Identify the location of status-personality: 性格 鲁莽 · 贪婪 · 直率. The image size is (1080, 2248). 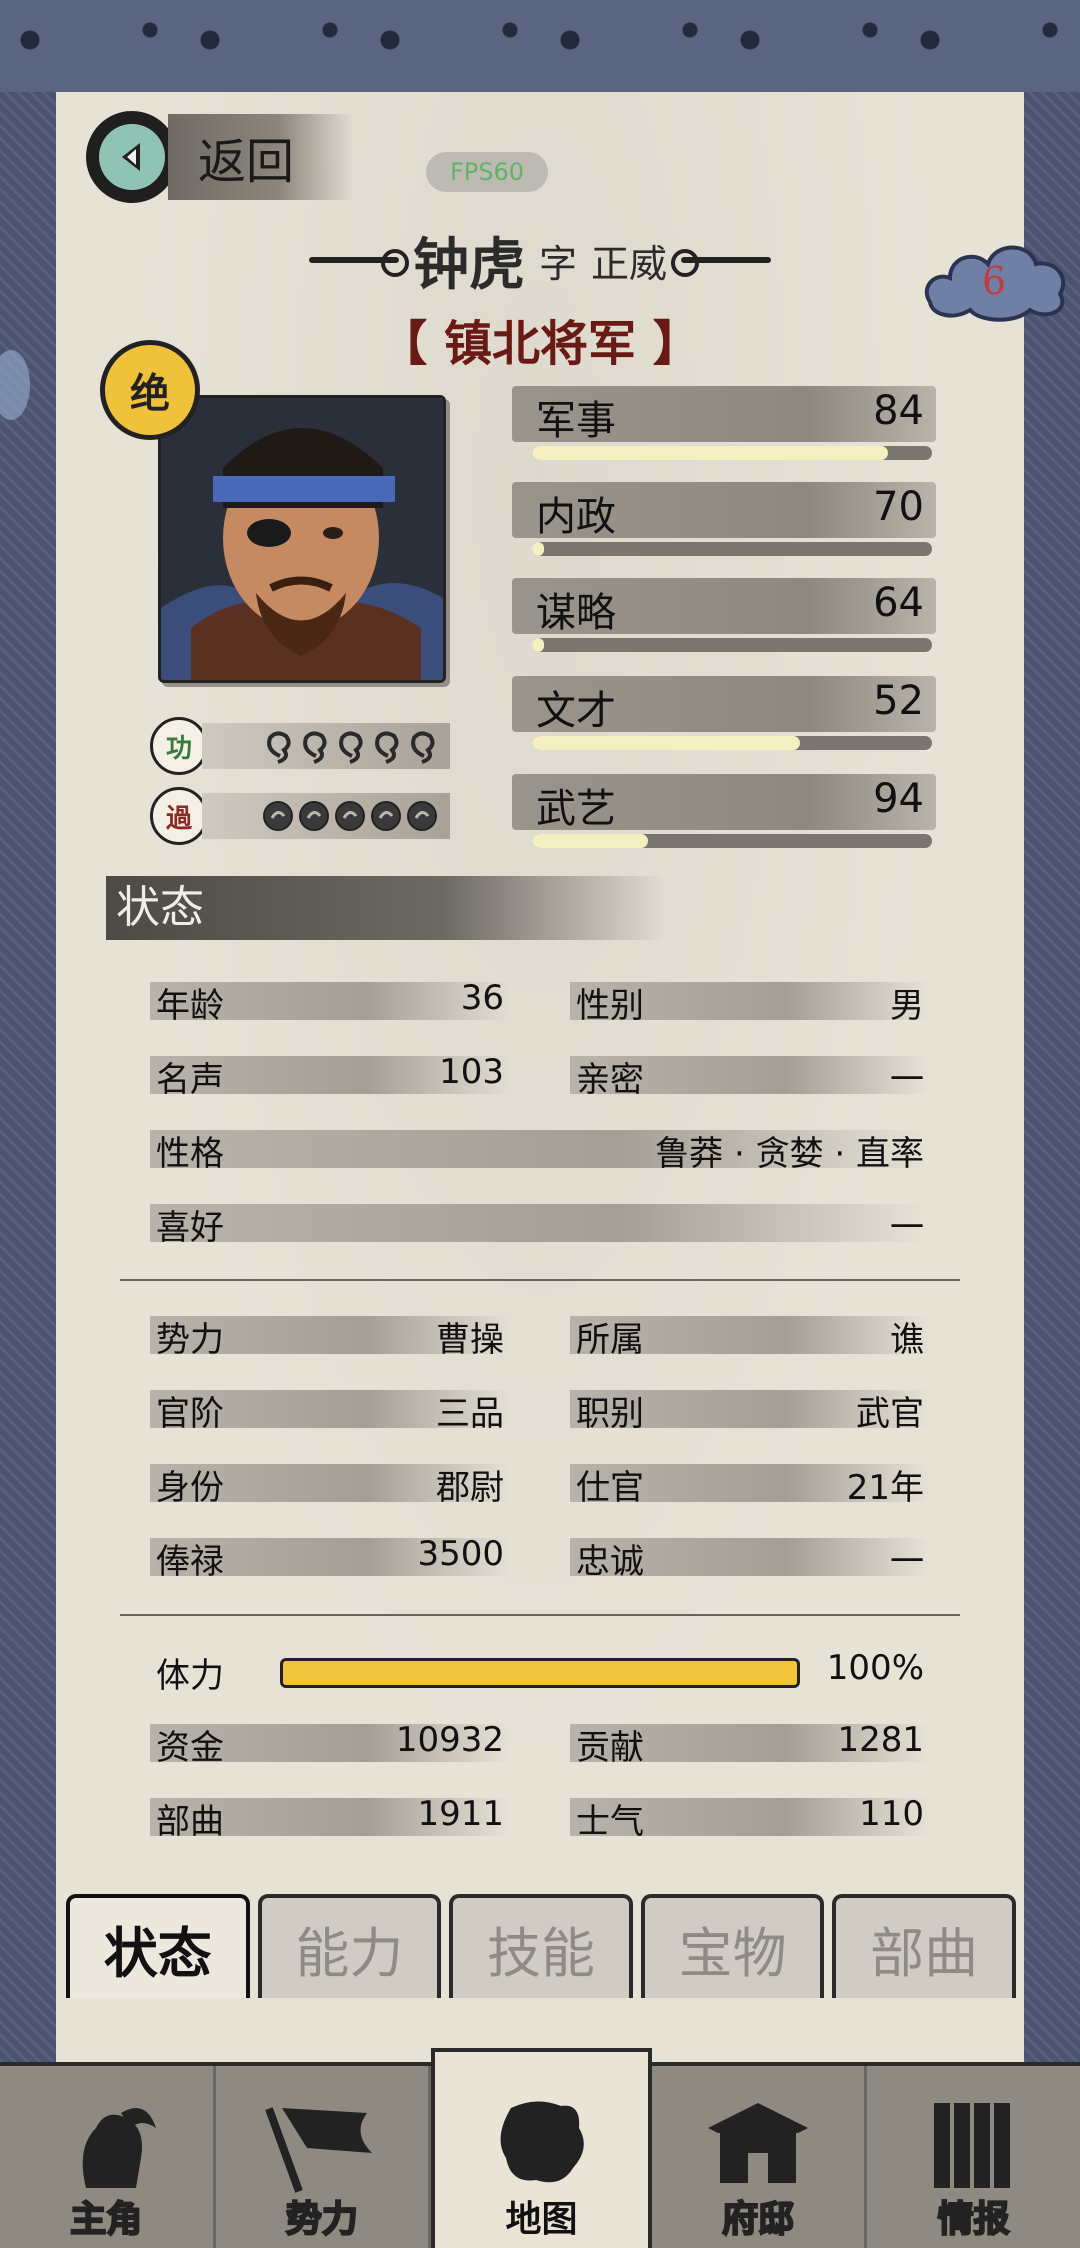
(540, 1150).